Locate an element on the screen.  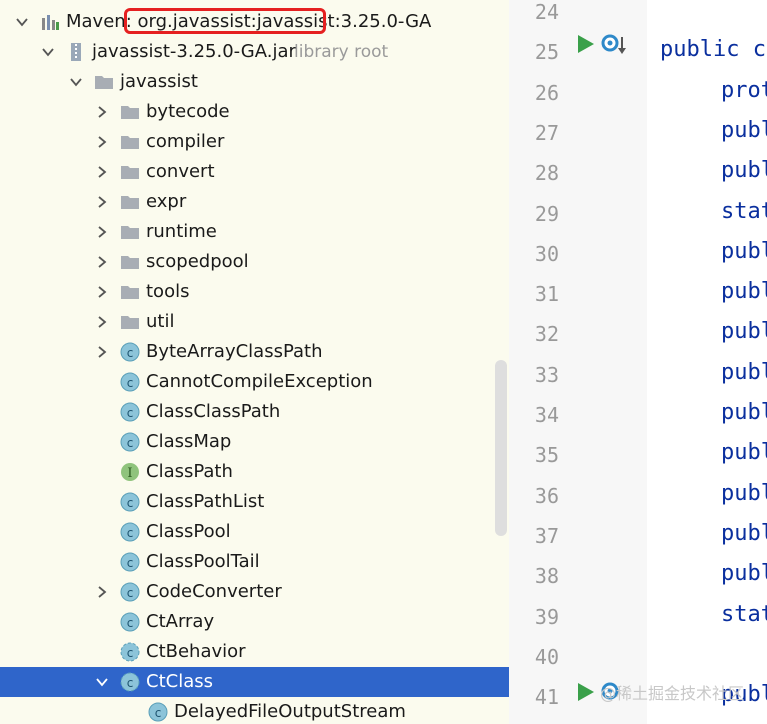
tree-row: c ClassPathList is located at coordinates (254, 502).